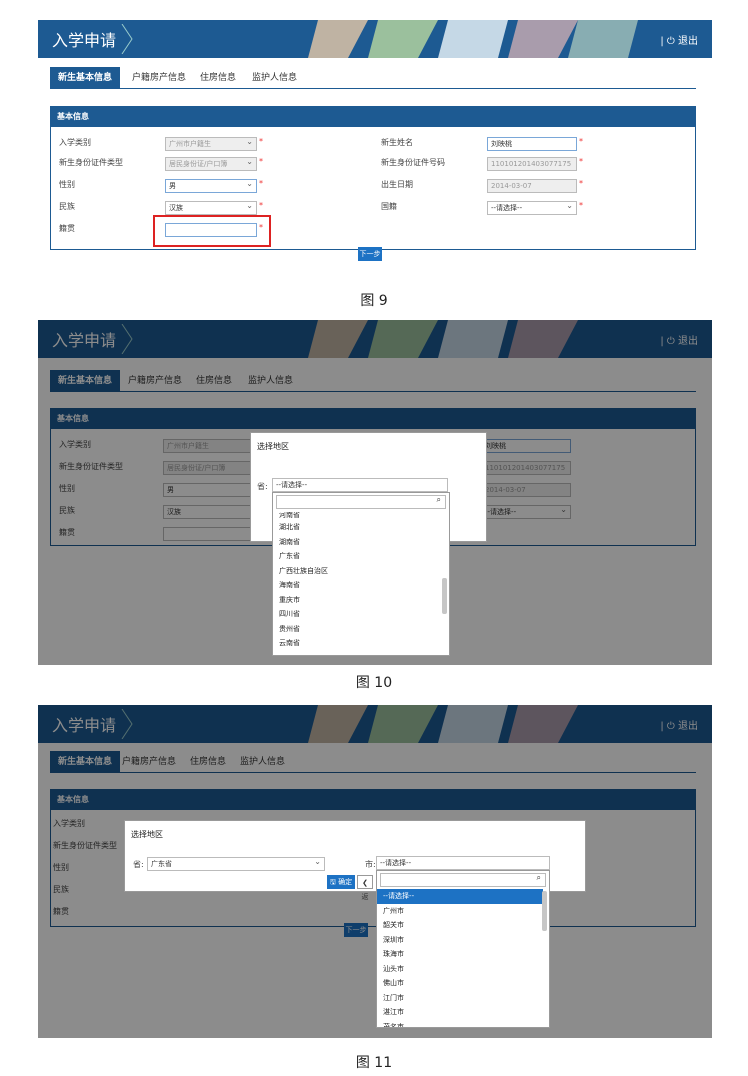  Describe the element at coordinates (358, 571) in the screenshot. I see `list-item: 广西壮族自治区` at that location.